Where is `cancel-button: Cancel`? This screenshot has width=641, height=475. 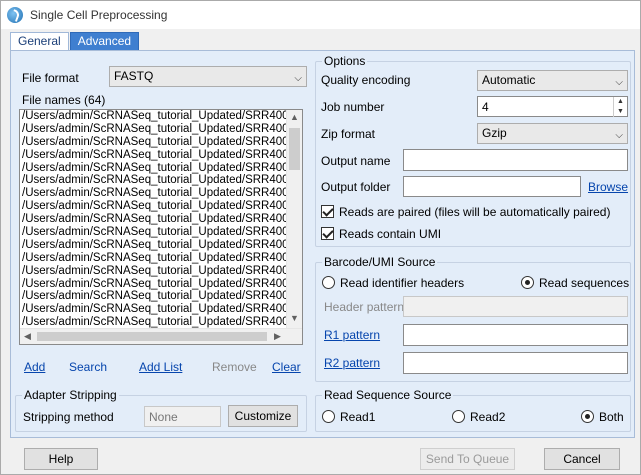
cancel-button: Cancel is located at coordinates (582, 459).